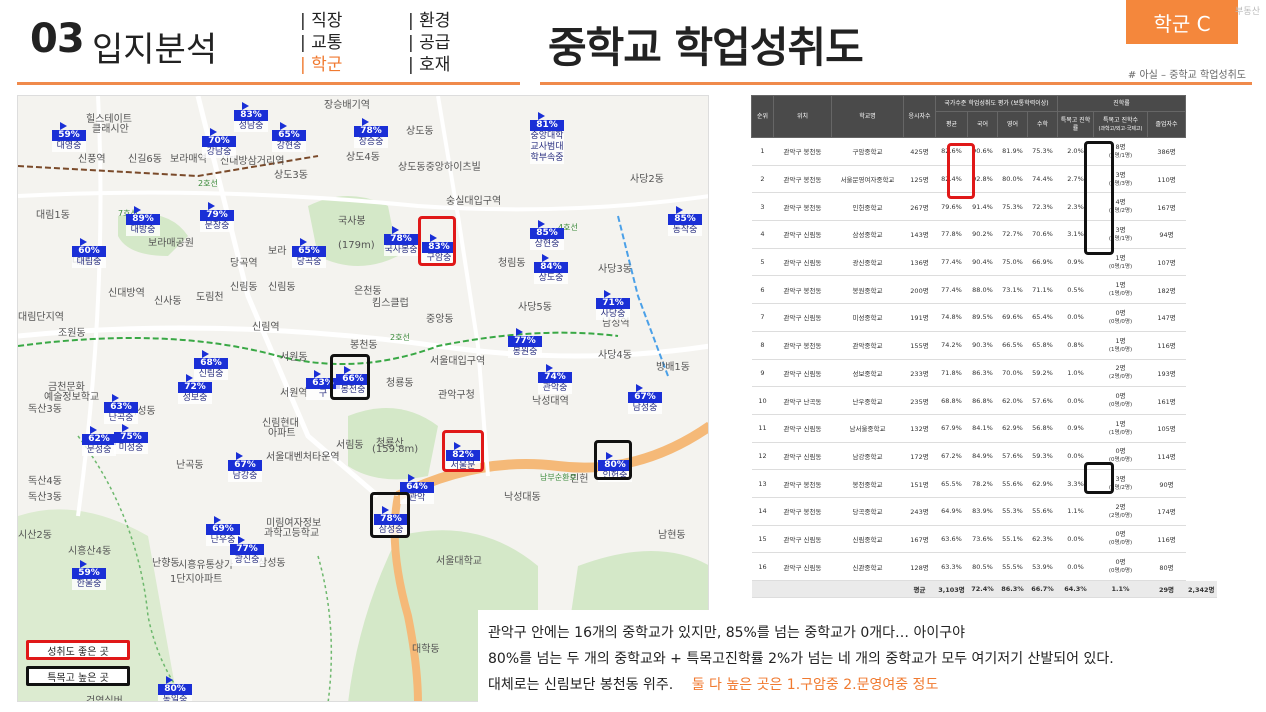  Describe the element at coordinates (131, 448) in the screenshot. I see `marker-school-name: 미성중` at that location.